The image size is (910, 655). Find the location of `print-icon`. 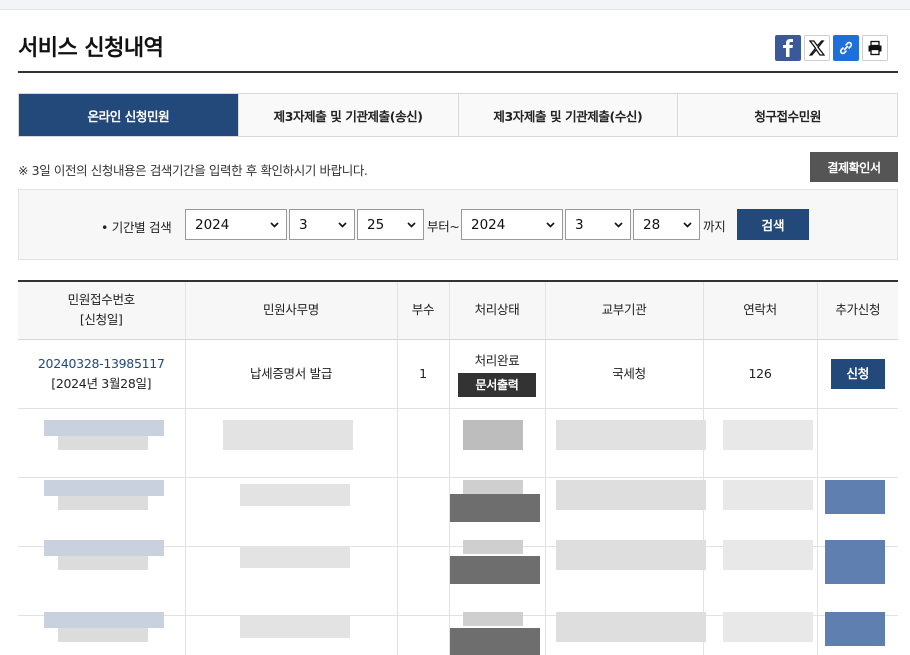

print-icon is located at coordinates (875, 48).